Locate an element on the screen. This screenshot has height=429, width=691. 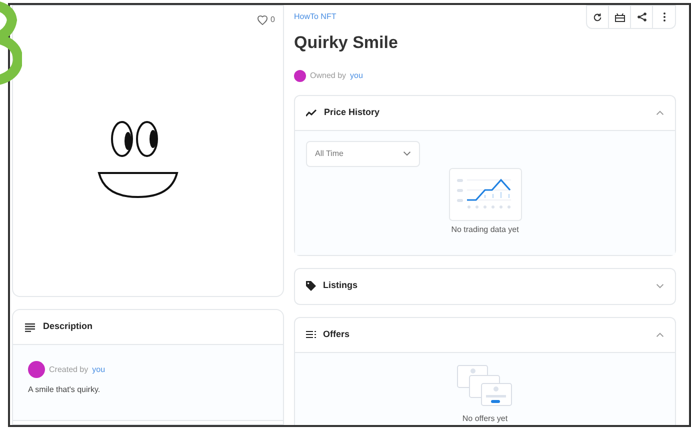
tag-icon is located at coordinates (311, 286).